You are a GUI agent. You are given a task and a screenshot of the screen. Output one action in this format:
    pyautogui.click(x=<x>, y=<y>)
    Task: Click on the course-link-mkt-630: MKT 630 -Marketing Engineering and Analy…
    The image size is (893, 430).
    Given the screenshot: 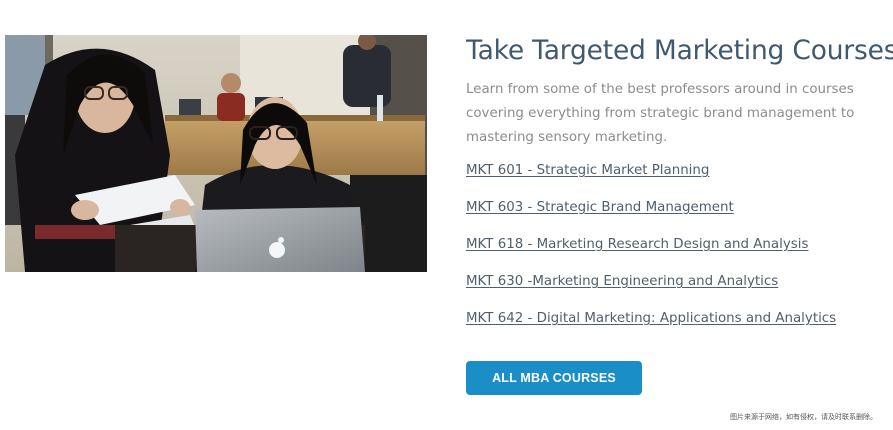 What is the action you would take?
    pyautogui.click(x=622, y=281)
    